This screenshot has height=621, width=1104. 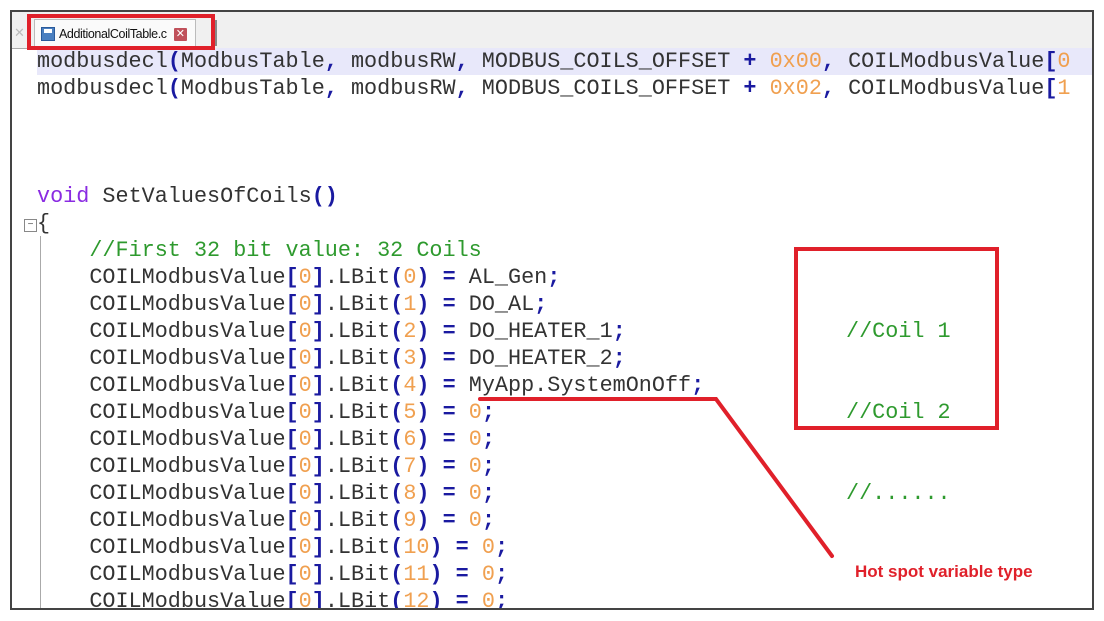 I want to click on callout-line, so click(x=656, y=477).